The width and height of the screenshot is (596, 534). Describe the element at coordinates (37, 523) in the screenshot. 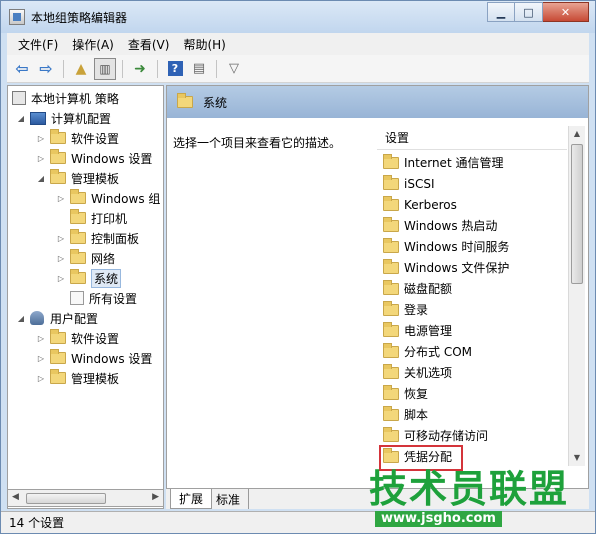

I see `status-text: 14 个设置` at that location.